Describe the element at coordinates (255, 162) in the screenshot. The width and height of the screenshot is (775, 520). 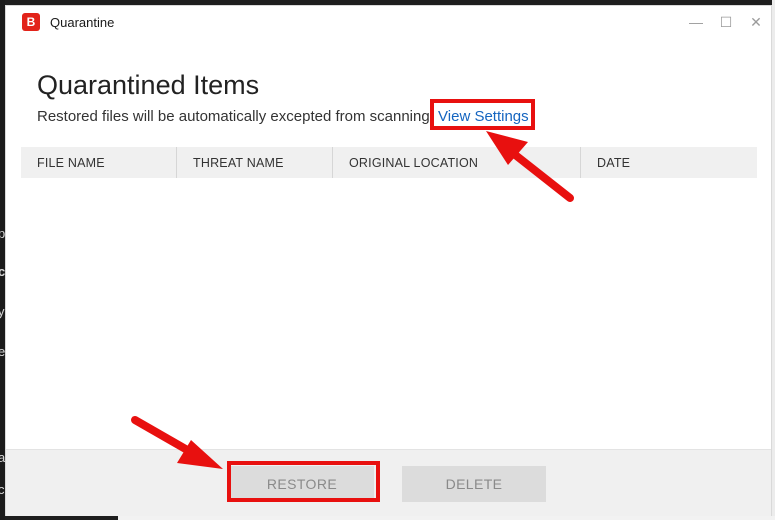
I see `column-header-threat-name: THREAT NAME` at that location.